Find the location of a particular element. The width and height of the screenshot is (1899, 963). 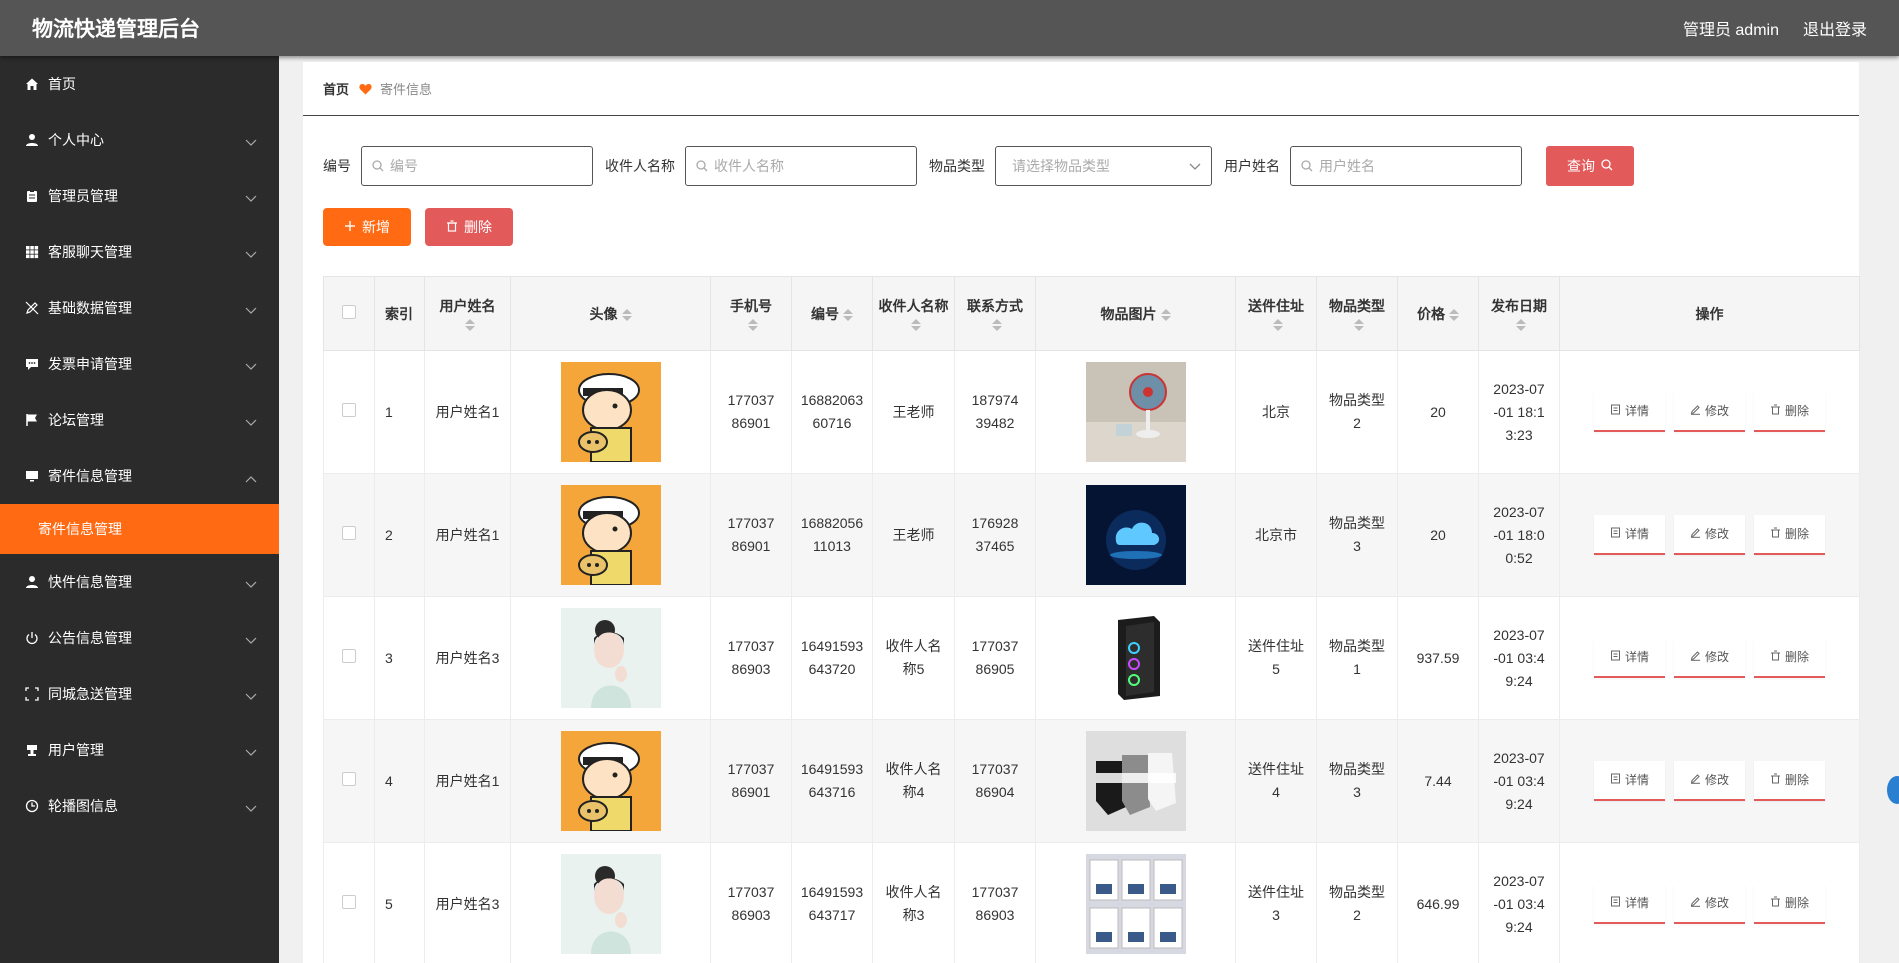

sidebar-item-1: 个人中心 is located at coordinates (139, 140).